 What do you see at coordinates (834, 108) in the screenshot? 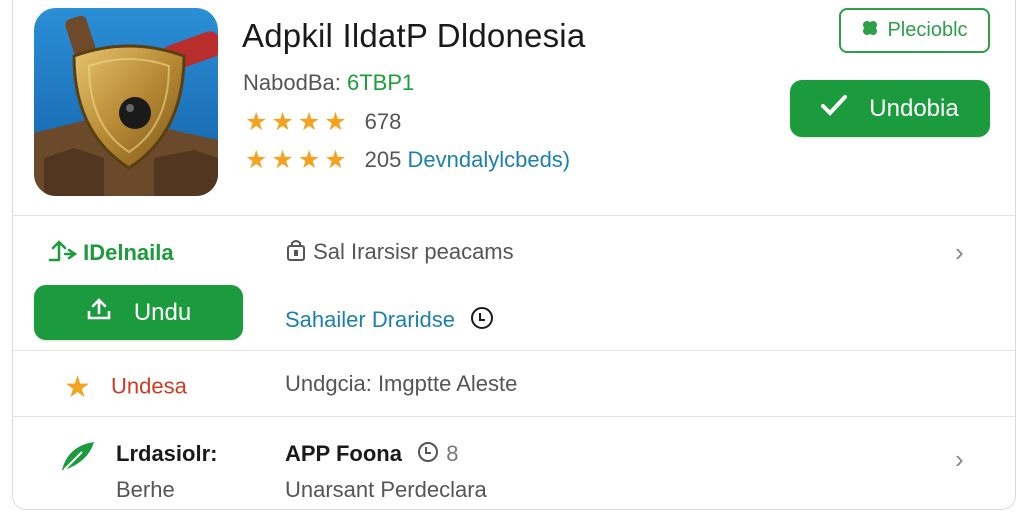
I see `check-icon` at bounding box center [834, 108].